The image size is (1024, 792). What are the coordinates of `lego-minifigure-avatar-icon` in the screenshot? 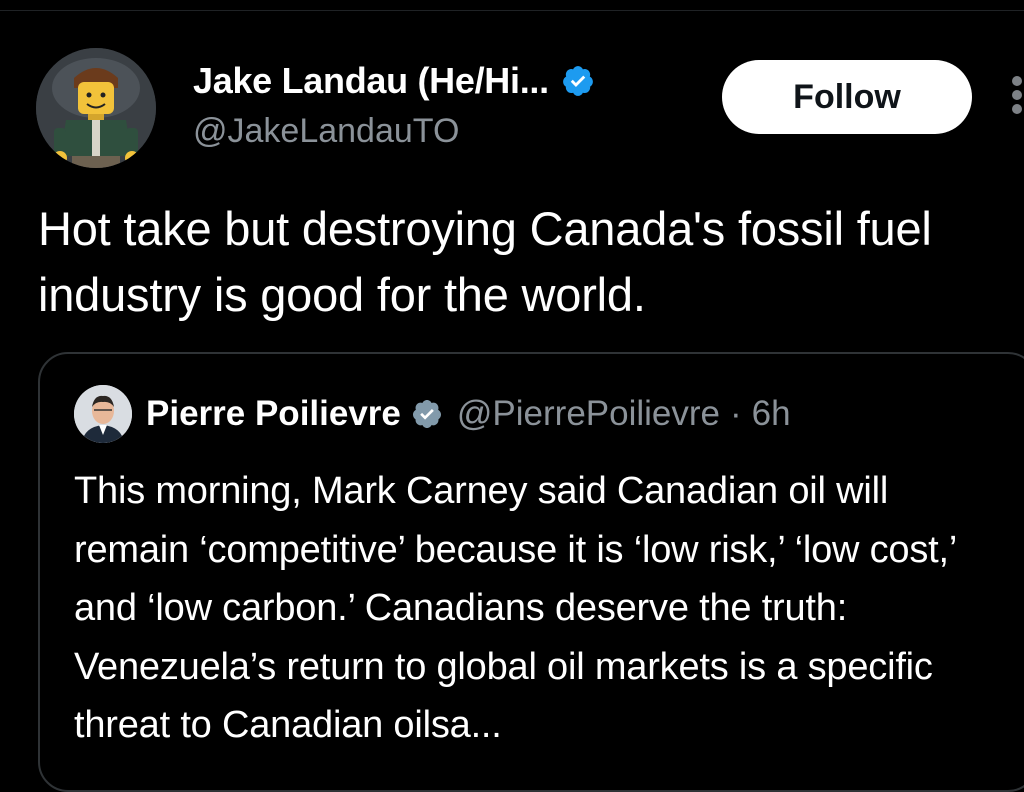 It's located at (96, 108).